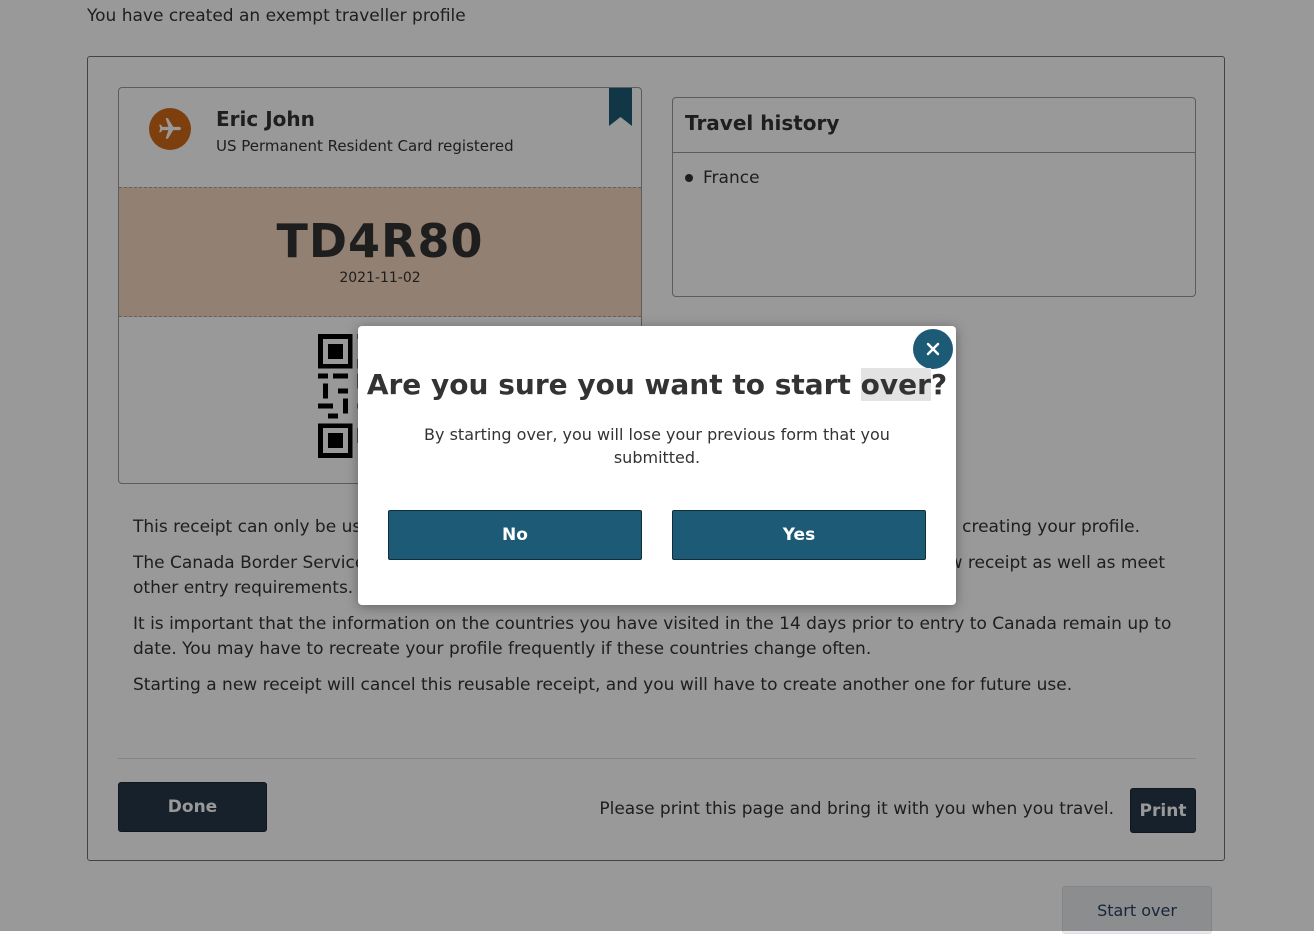  What do you see at coordinates (515, 535) in the screenshot?
I see `no-button: No` at bounding box center [515, 535].